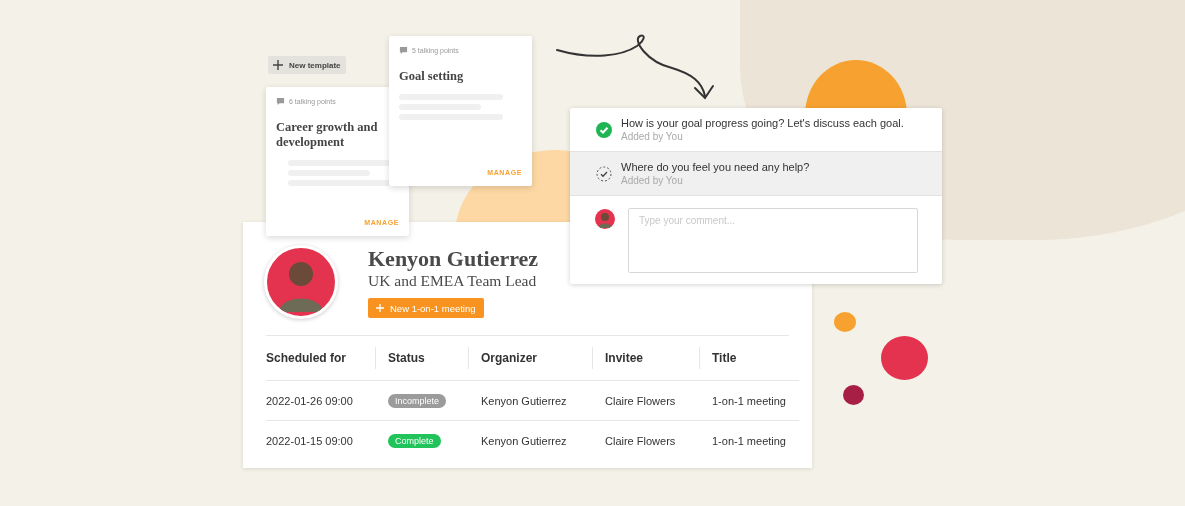 This screenshot has height=506, width=1185. Describe the element at coordinates (604, 173) in the screenshot. I see `unchecked-circle-icon` at that location.